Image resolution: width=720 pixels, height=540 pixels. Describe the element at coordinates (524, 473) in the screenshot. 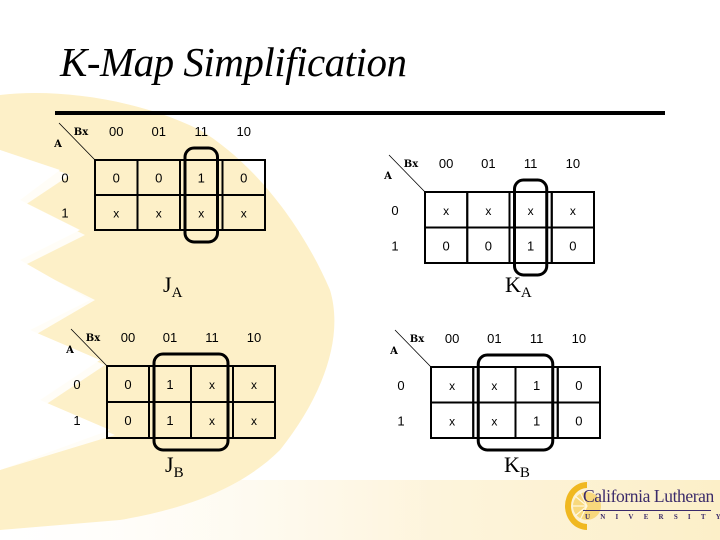

I see `label-kb-sub: B` at that location.